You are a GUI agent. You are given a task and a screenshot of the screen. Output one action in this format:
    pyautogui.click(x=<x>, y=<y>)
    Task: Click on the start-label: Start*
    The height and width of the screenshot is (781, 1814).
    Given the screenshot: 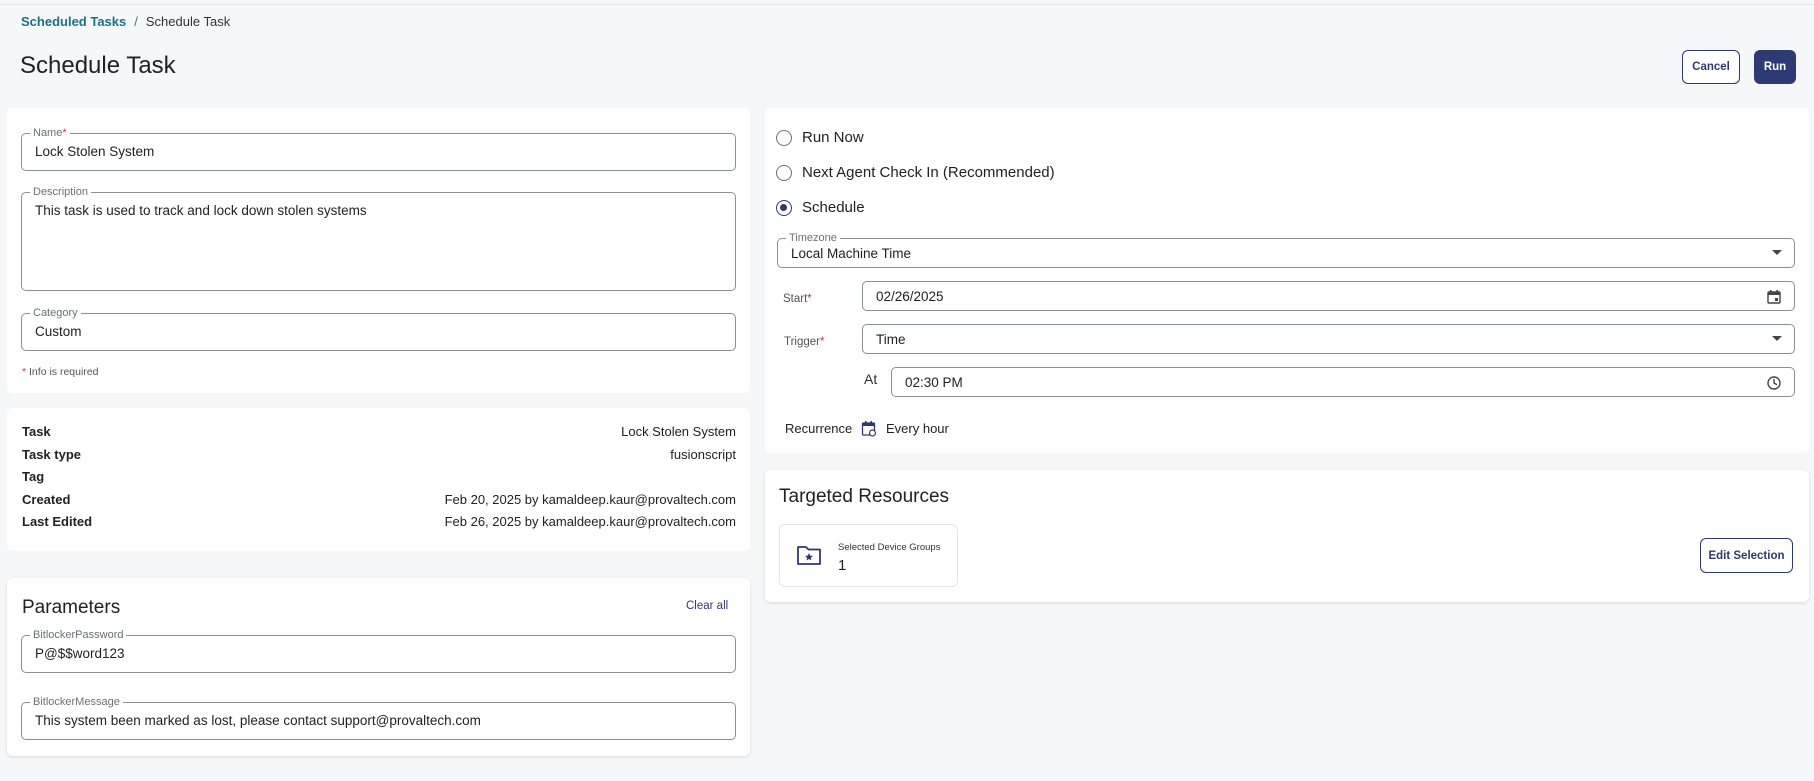 What is the action you would take?
    pyautogui.click(x=797, y=299)
    